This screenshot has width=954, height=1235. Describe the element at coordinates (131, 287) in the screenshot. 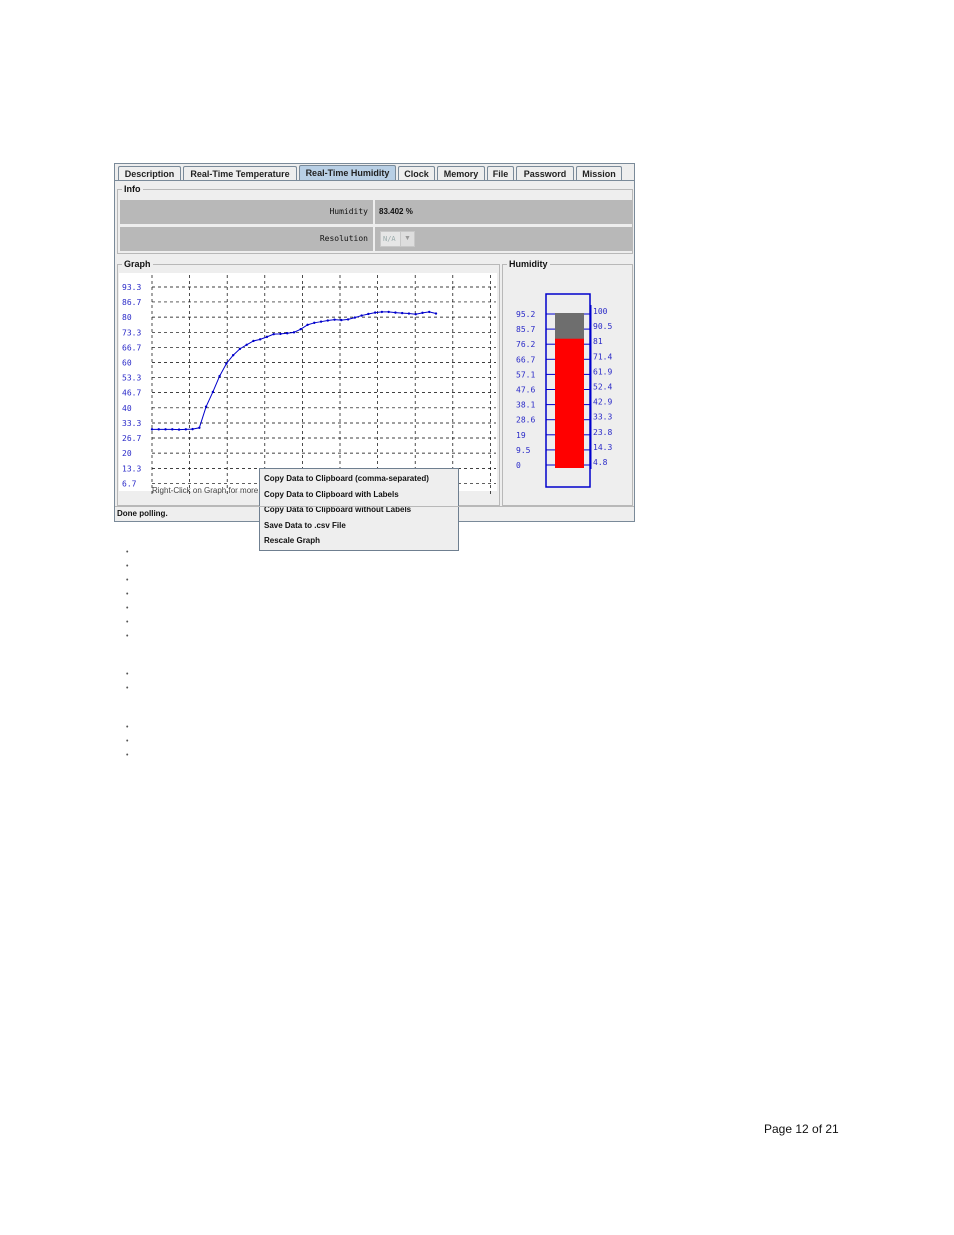

I see `y-tick-label: 93.3` at that location.